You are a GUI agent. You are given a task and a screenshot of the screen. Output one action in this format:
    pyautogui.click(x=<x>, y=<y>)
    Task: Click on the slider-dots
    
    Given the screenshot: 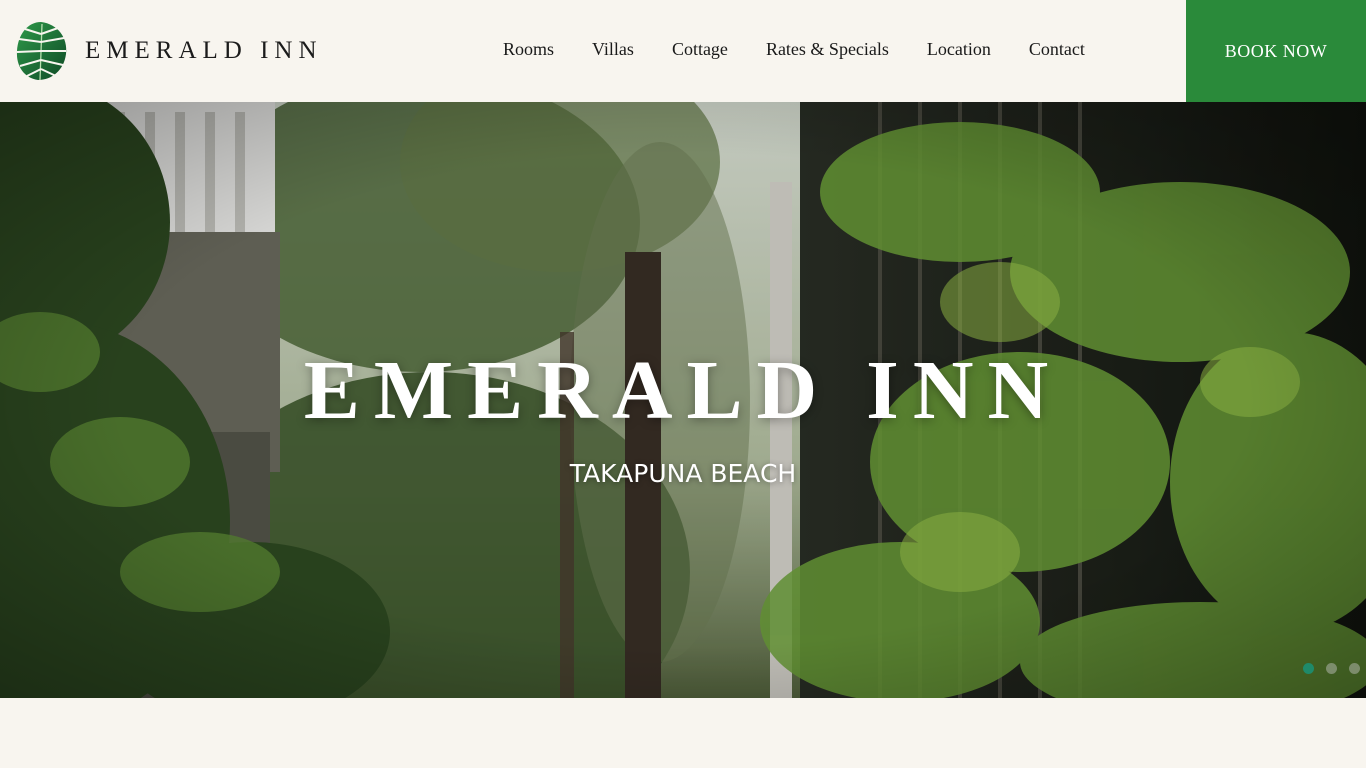 What is the action you would take?
    pyautogui.click(x=1331, y=668)
    